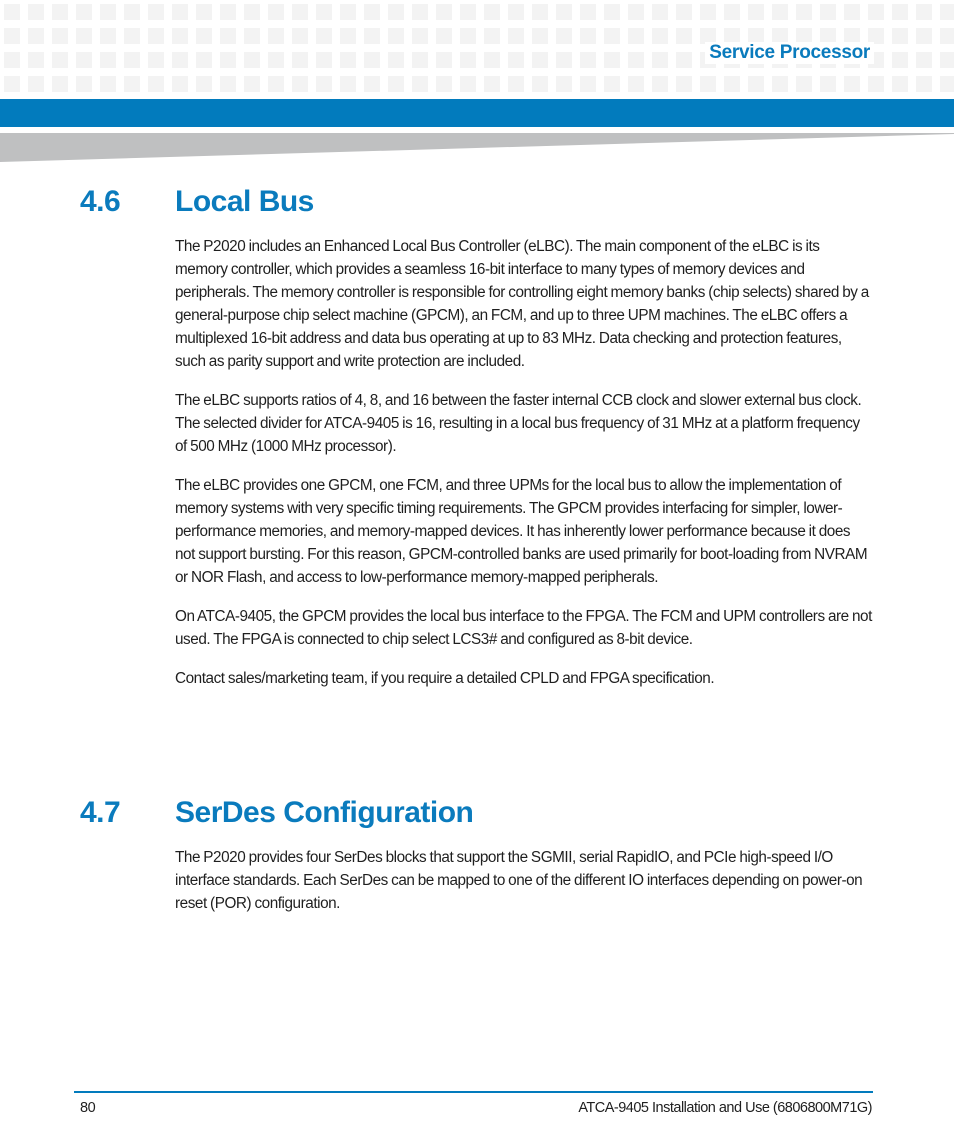 The height and width of the screenshot is (1145, 954). I want to click on running-header-title: Service Processor, so click(789, 53).